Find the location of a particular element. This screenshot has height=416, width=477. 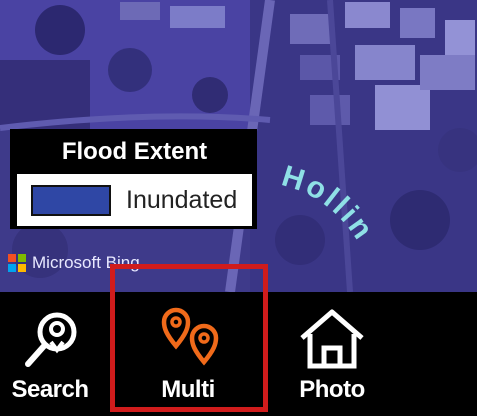

svg-text: Hollin is located at coordinates (329, 206).